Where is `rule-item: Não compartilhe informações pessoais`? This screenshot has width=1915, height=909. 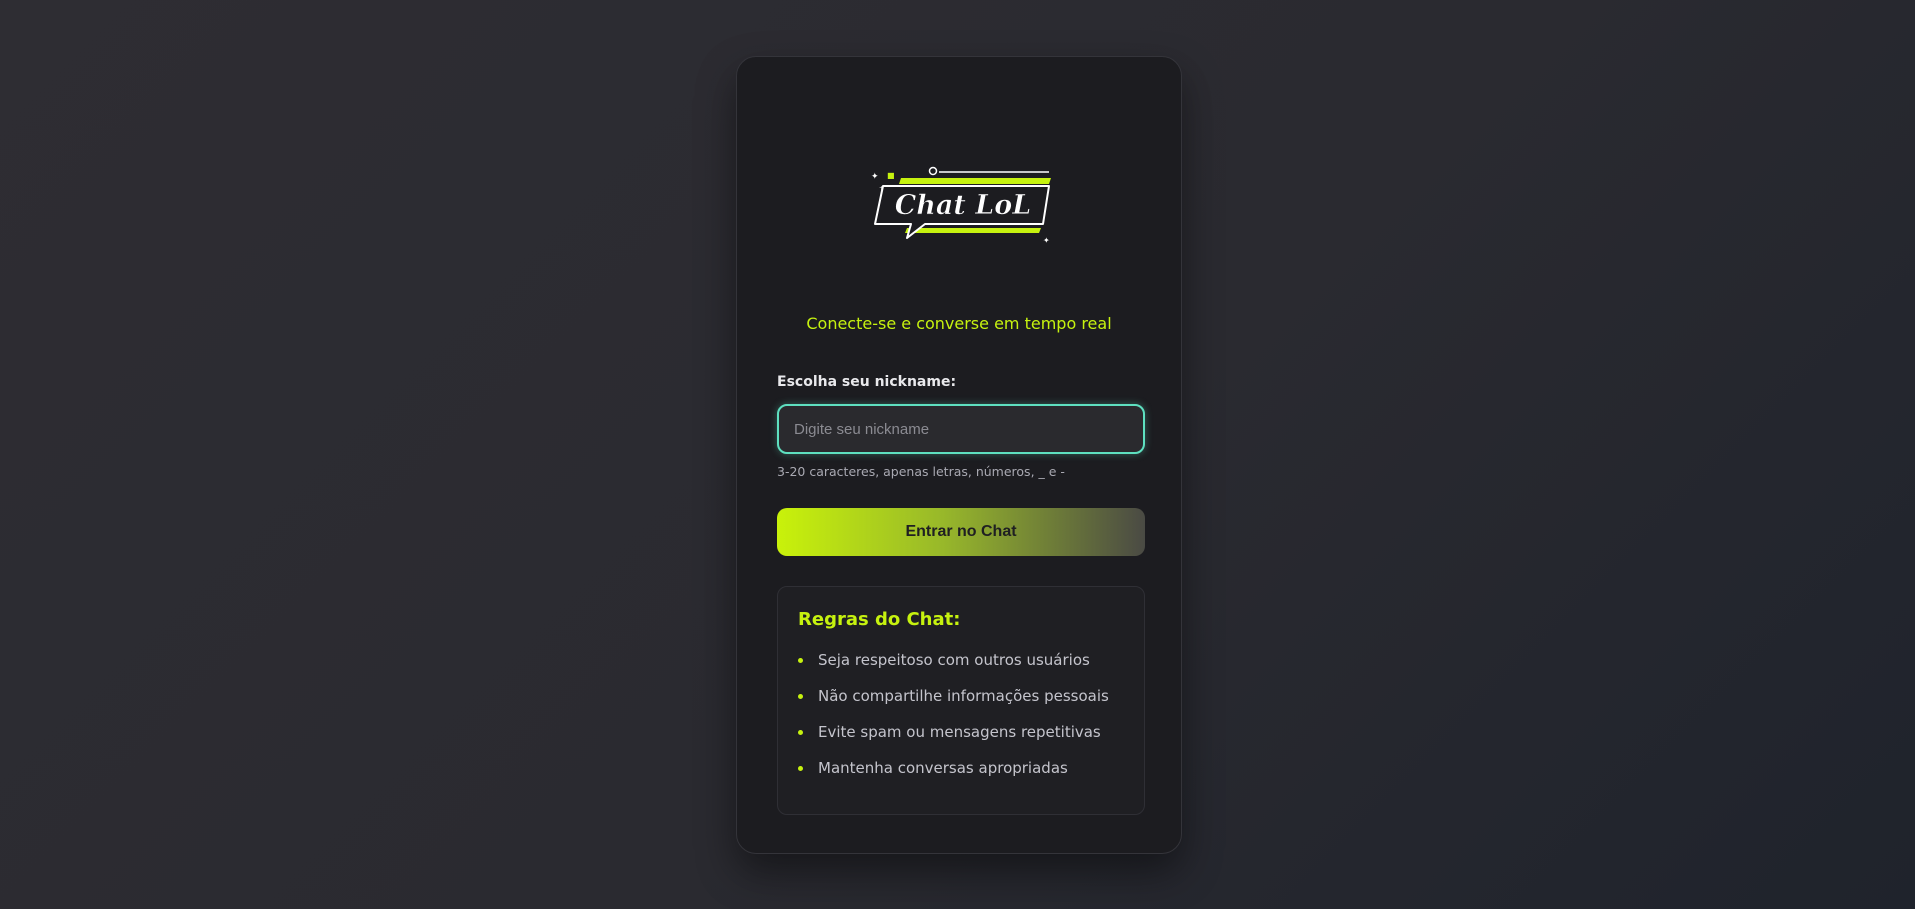 rule-item: Não compartilhe informações pessoais is located at coordinates (961, 704).